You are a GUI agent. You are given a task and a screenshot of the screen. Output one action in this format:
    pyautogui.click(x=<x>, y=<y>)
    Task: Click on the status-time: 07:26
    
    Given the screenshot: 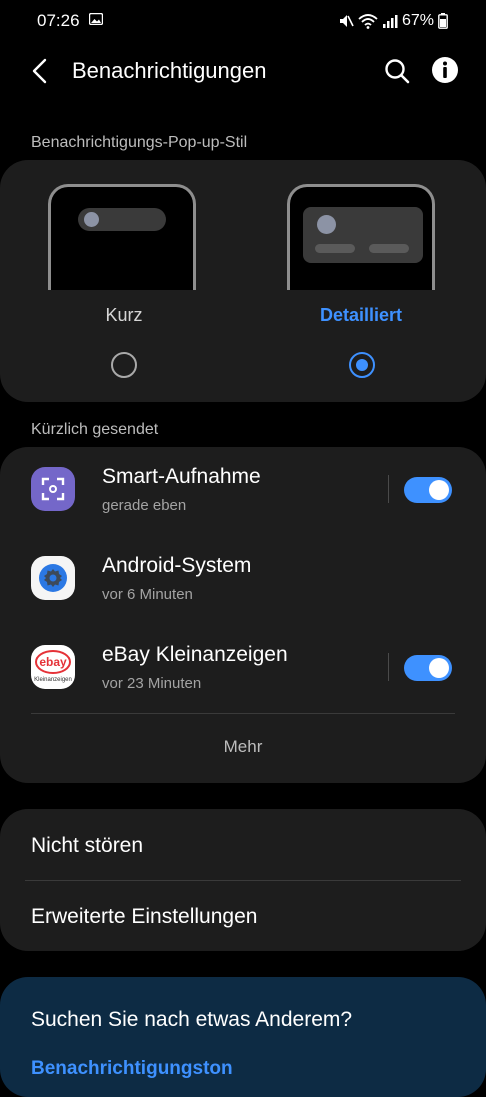 What is the action you would take?
    pyautogui.click(x=58, y=20)
    